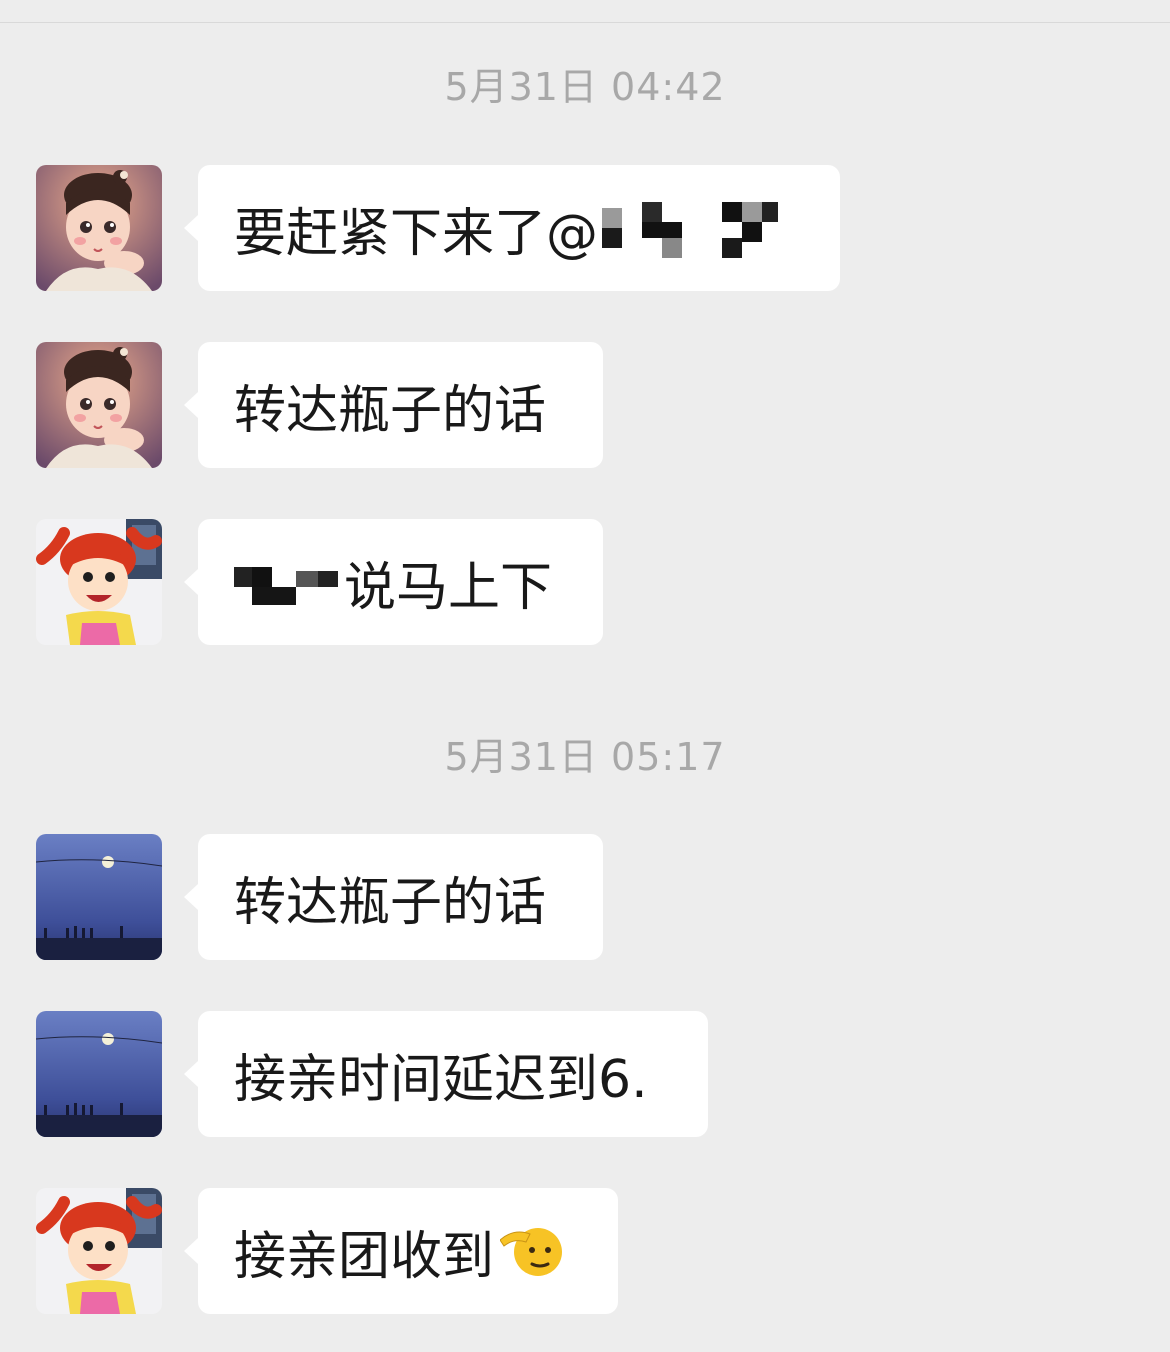 This screenshot has height=1352, width=1170. Describe the element at coordinates (441, 1079) in the screenshot. I see `message-text: 接亲时间延迟到6.` at that location.